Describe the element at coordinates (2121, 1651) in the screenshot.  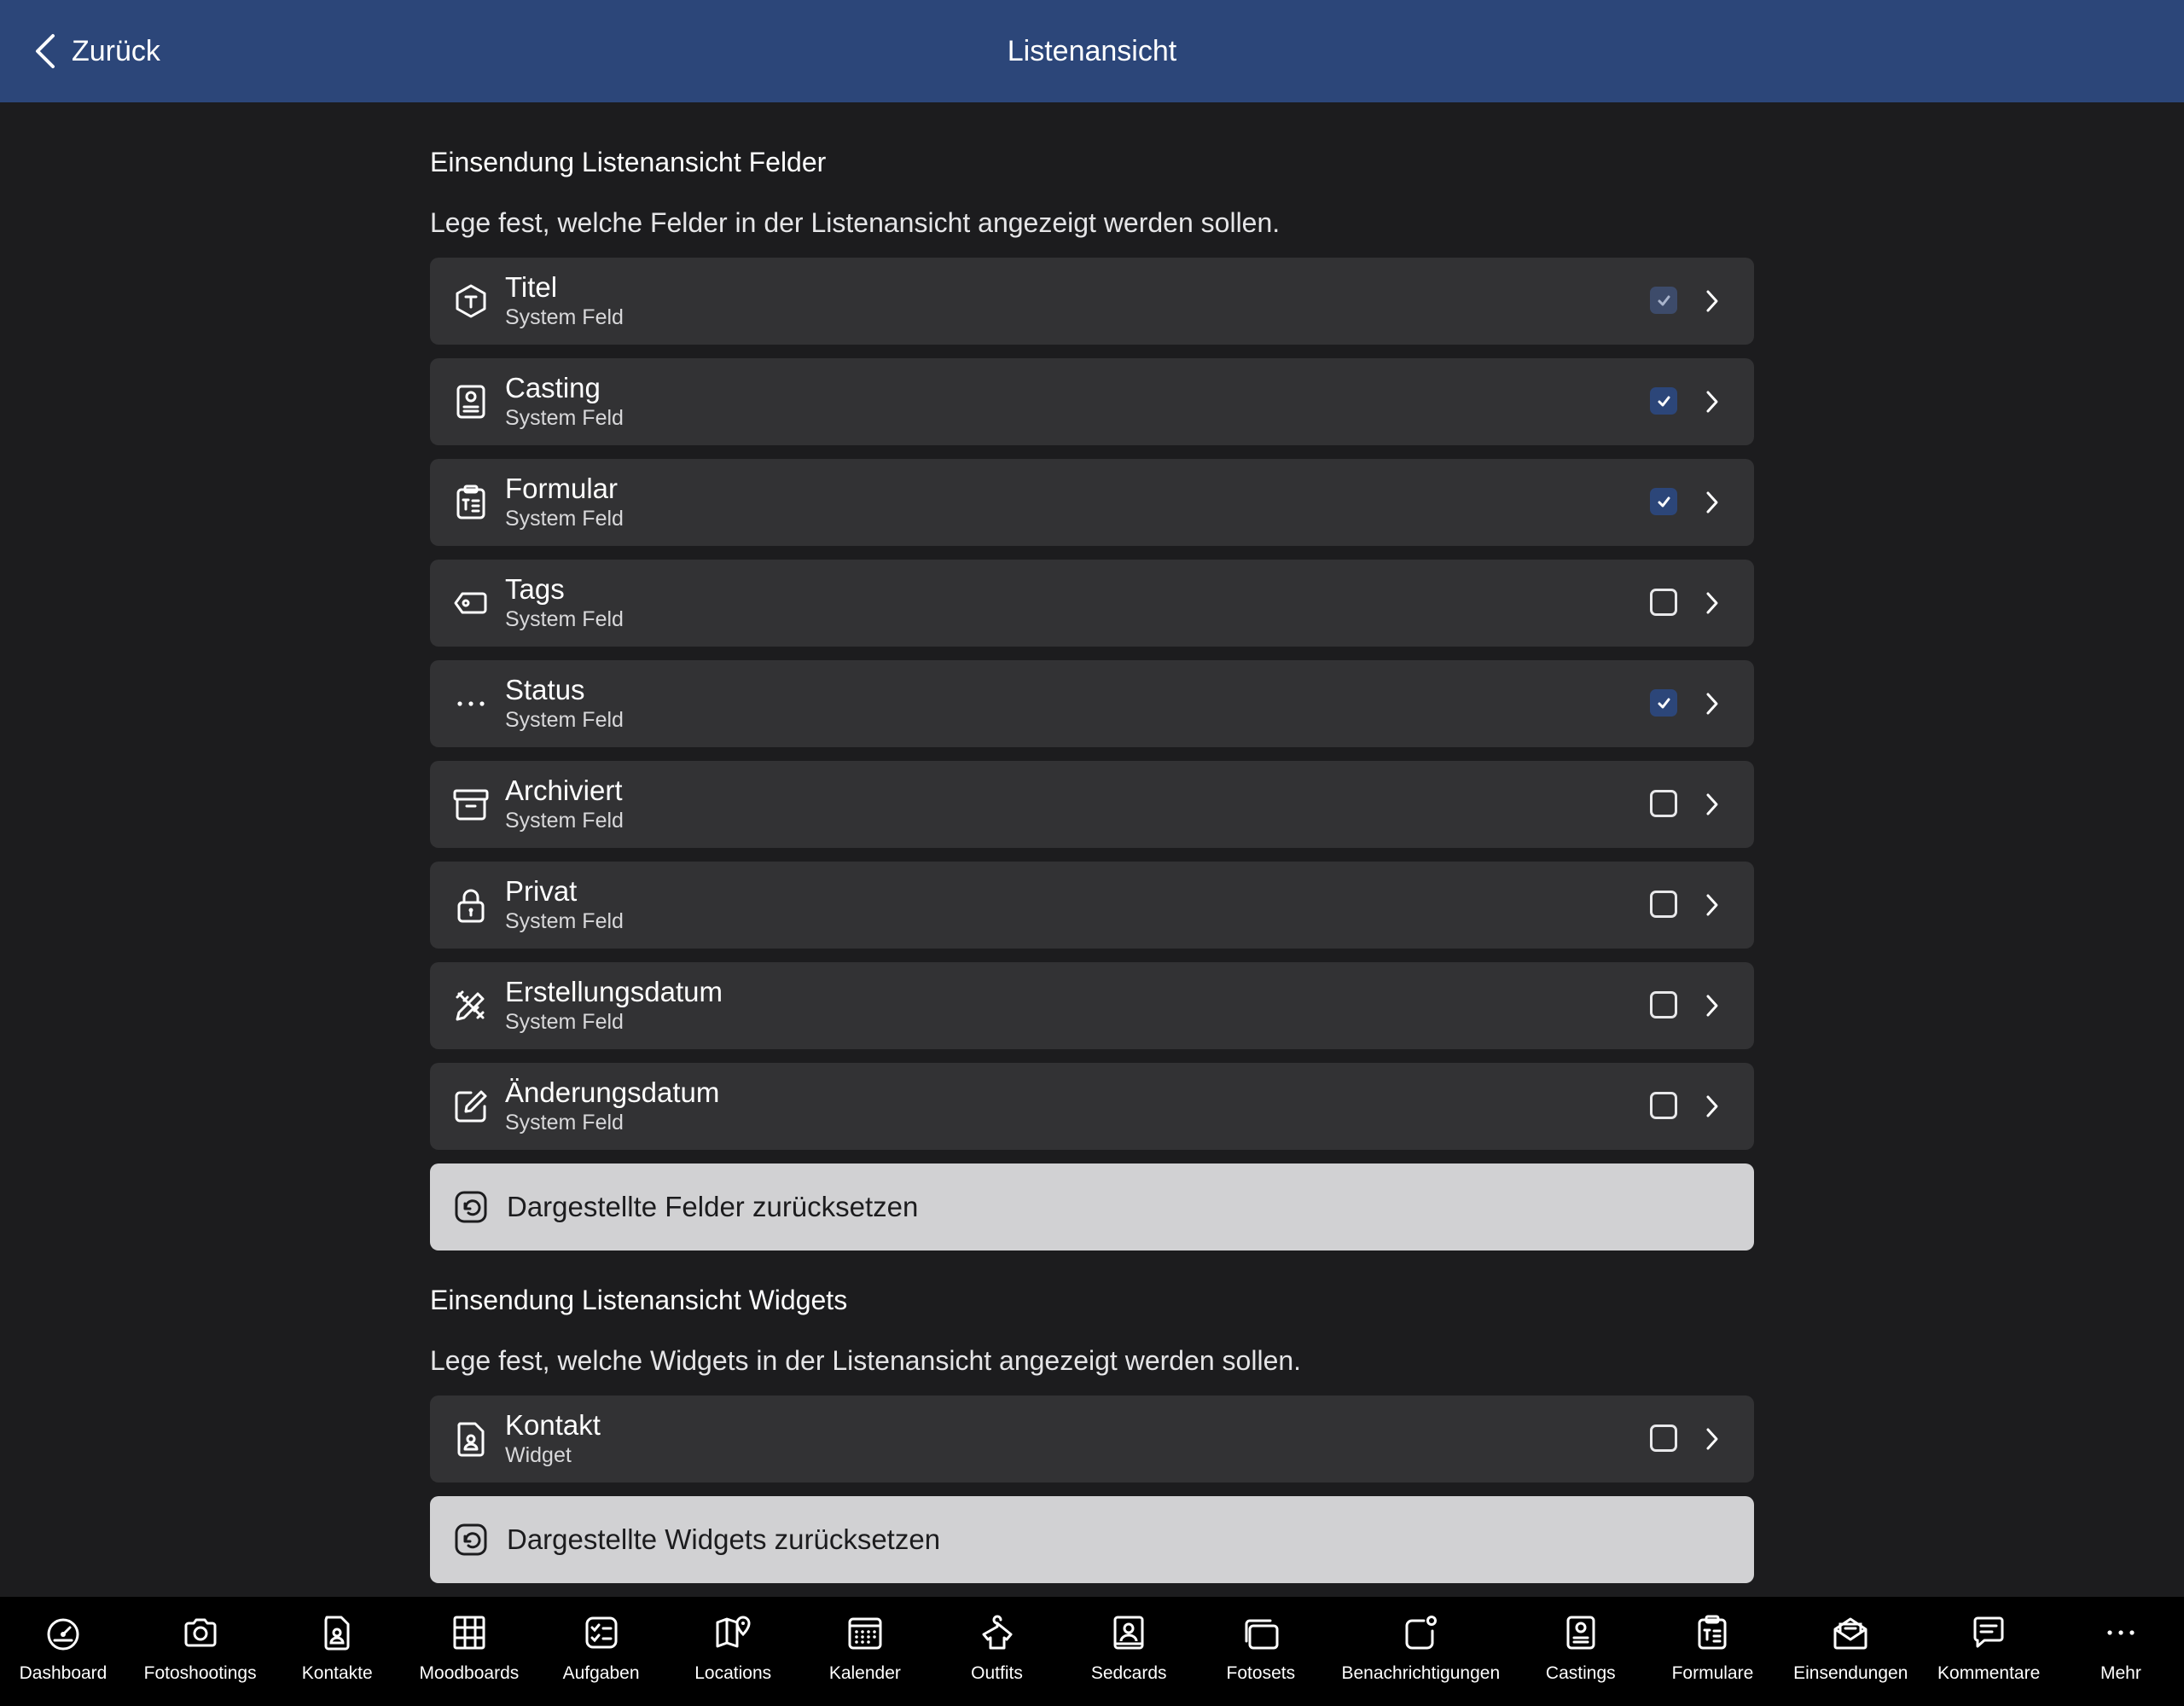
I see `tab-mehr: Mehr` at that location.